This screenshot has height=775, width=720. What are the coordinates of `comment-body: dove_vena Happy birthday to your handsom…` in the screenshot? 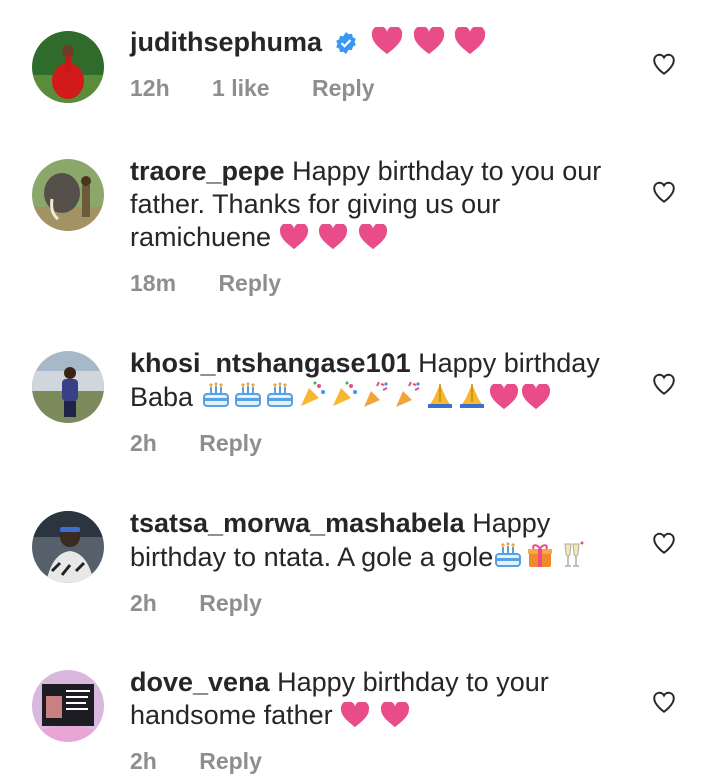 It's located at (370, 720).